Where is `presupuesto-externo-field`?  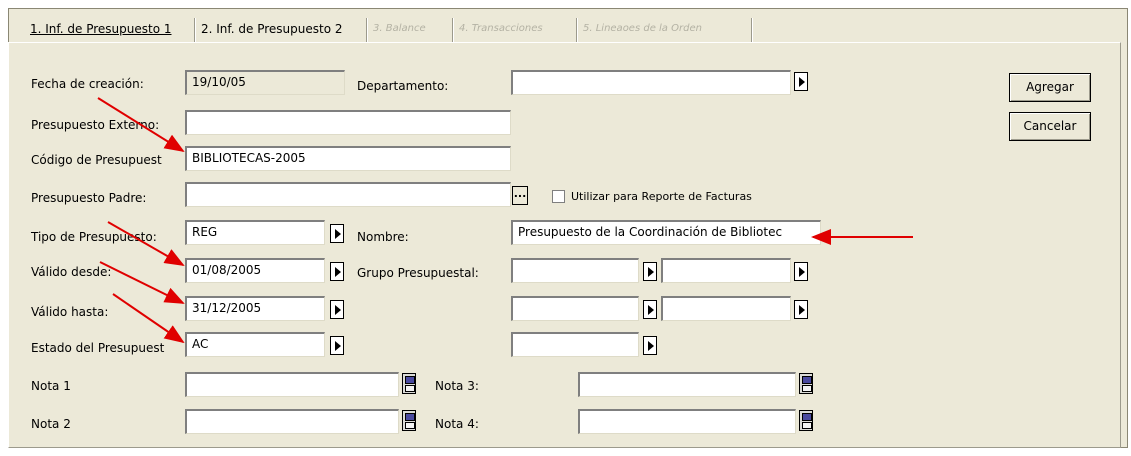
presupuesto-externo-field is located at coordinates (348, 122).